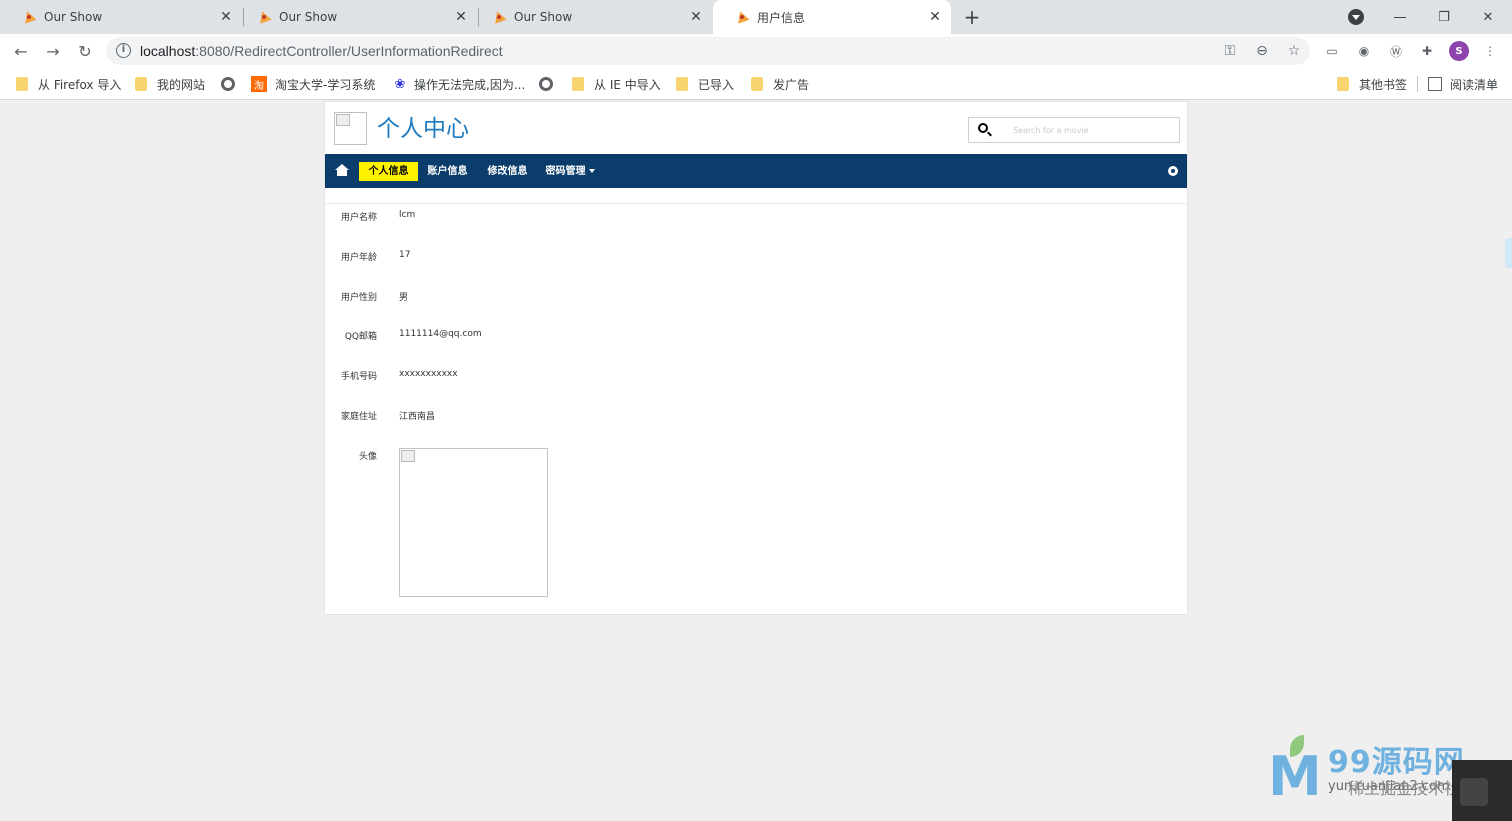  What do you see at coordinates (1383, 84) in the screenshot?
I see `bookmark-label: 其他书签` at bounding box center [1383, 84].